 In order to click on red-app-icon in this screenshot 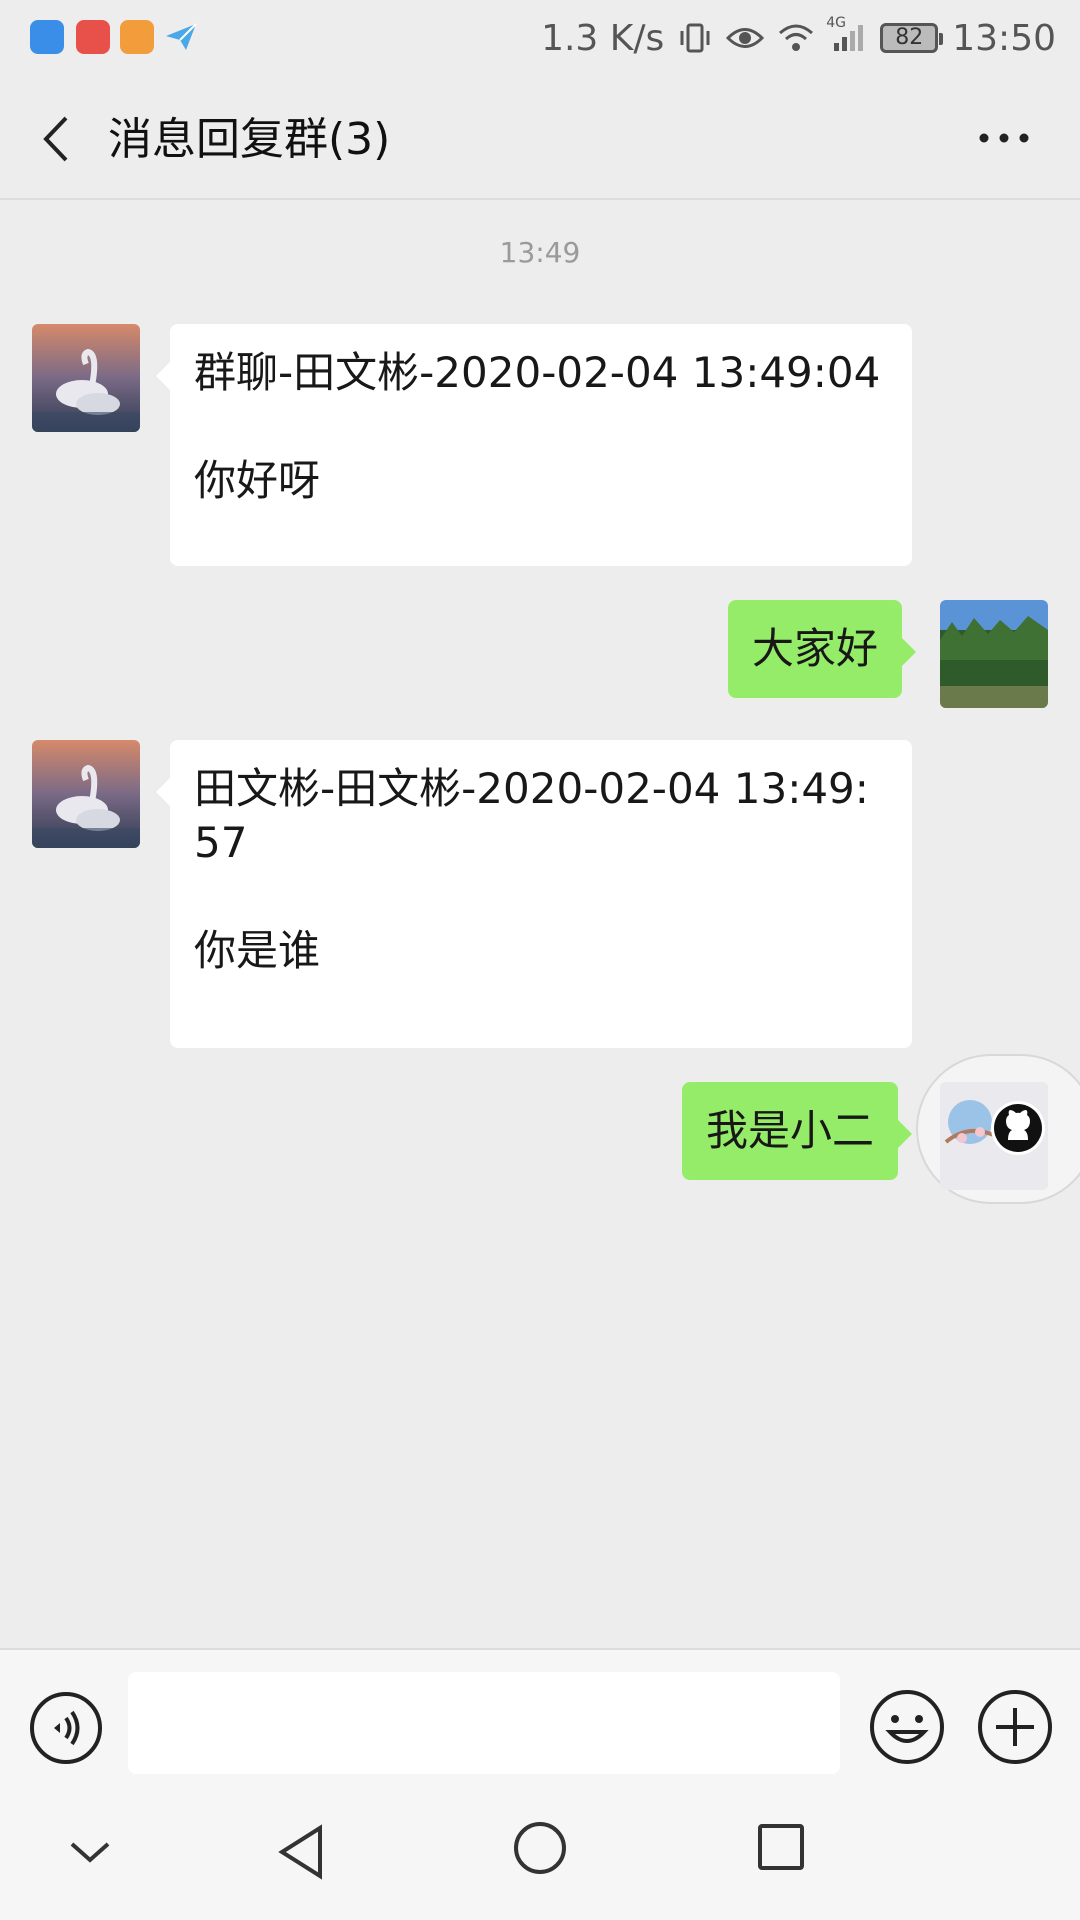, I will do `click(93, 37)`.